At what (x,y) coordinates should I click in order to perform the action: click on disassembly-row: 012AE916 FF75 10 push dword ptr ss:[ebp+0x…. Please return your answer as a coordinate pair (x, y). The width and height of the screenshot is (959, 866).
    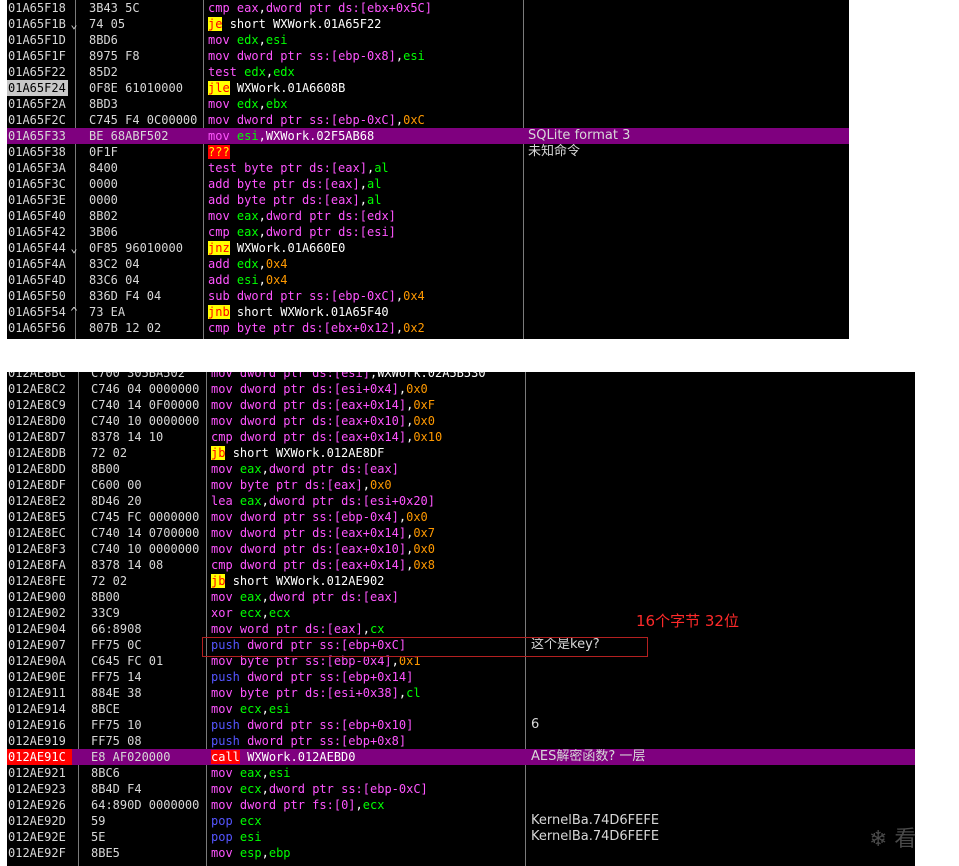
    Looking at the image, I should click on (461, 725).